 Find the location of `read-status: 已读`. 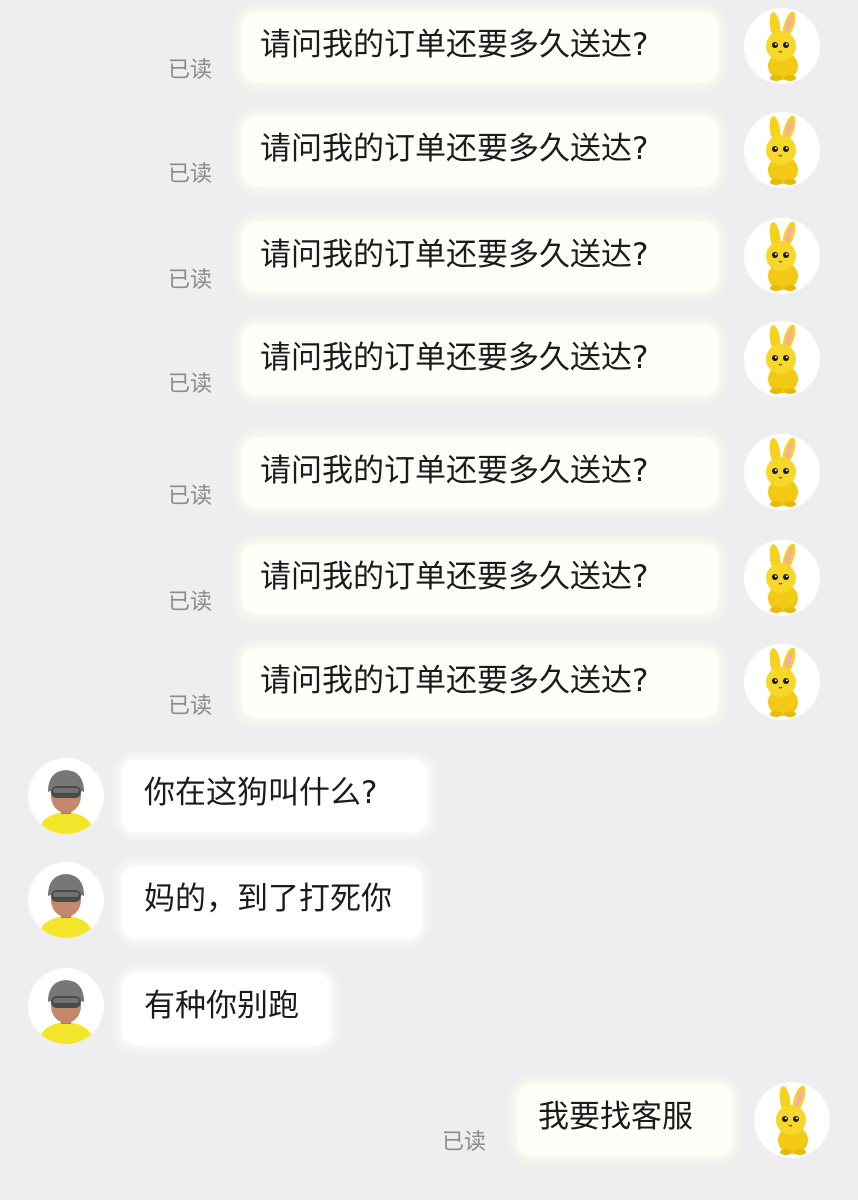

read-status: 已读 is located at coordinates (464, 1142).